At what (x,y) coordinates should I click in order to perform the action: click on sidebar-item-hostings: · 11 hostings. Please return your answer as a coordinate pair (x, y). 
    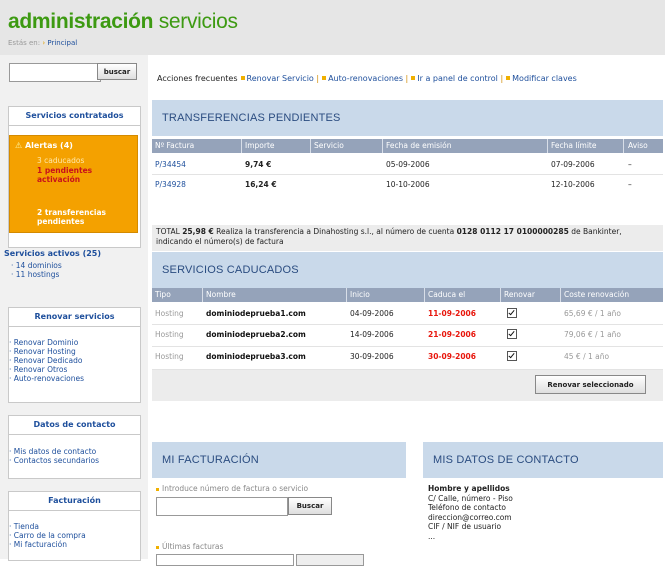
    Looking at the image, I should click on (35, 274).